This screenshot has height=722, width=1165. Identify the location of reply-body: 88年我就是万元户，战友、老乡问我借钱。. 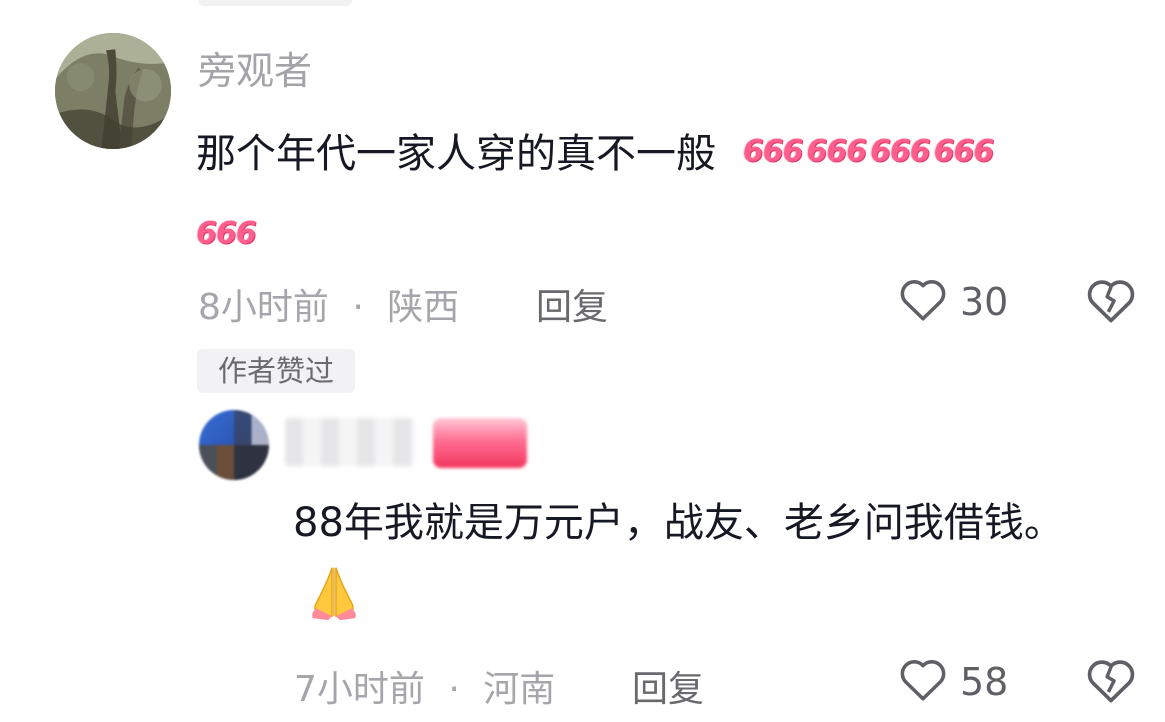
(678, 523).